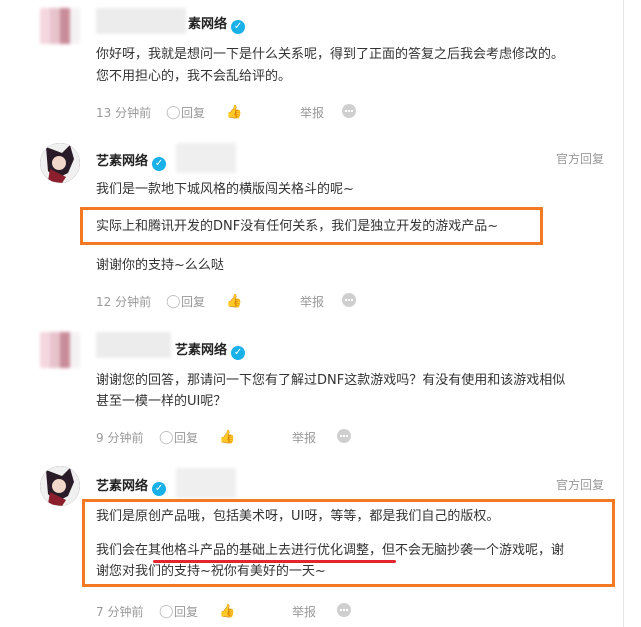  I want to click on timestamp: 9 分钟前, so click(120, 438).